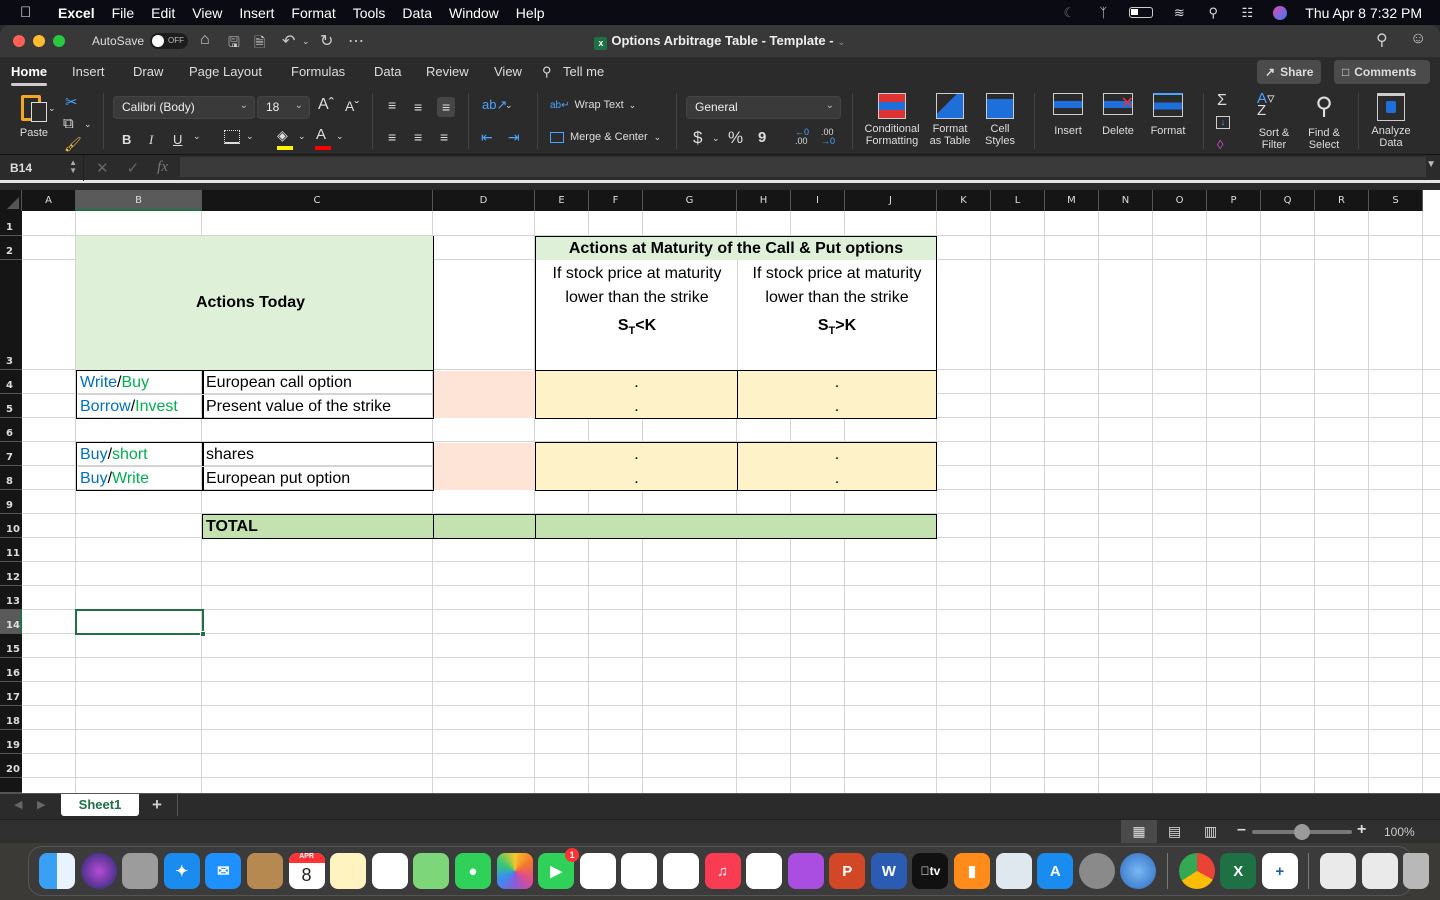  I want to click on dock-launchpad-icon, so click(140, 871).